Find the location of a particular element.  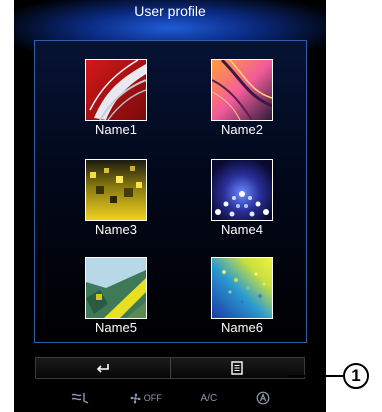

auto-climate-button is located at coordinates (263, 398).